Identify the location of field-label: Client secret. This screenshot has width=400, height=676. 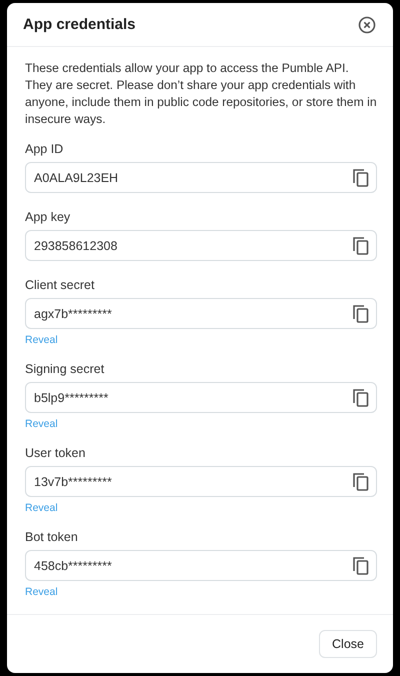
(60, 285).